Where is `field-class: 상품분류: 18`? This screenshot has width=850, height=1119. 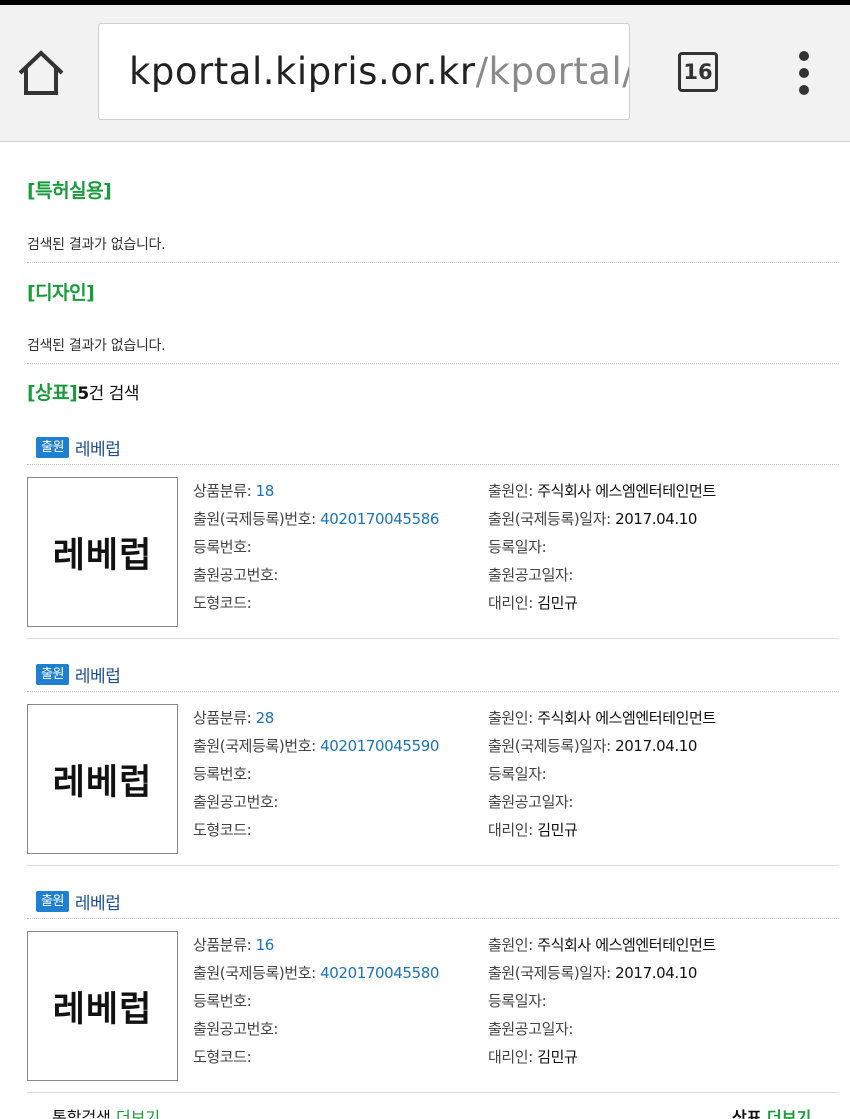
field-class: 상품분류: 18 is located at coordinates (233, 491).